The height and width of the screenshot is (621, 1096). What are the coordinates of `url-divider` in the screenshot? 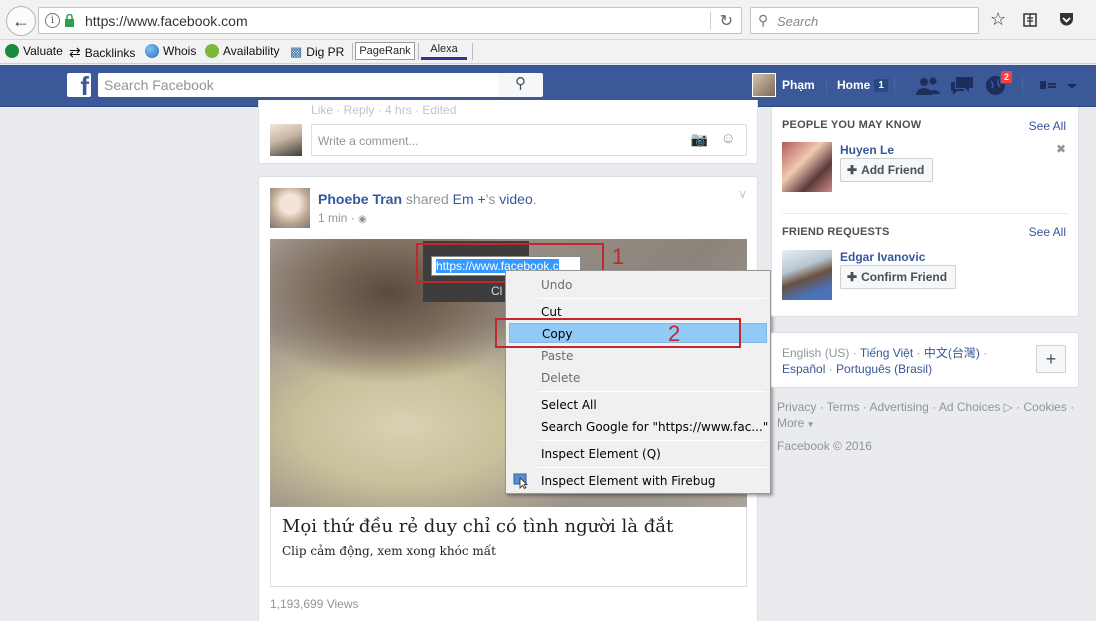 It's located at (710, 21).